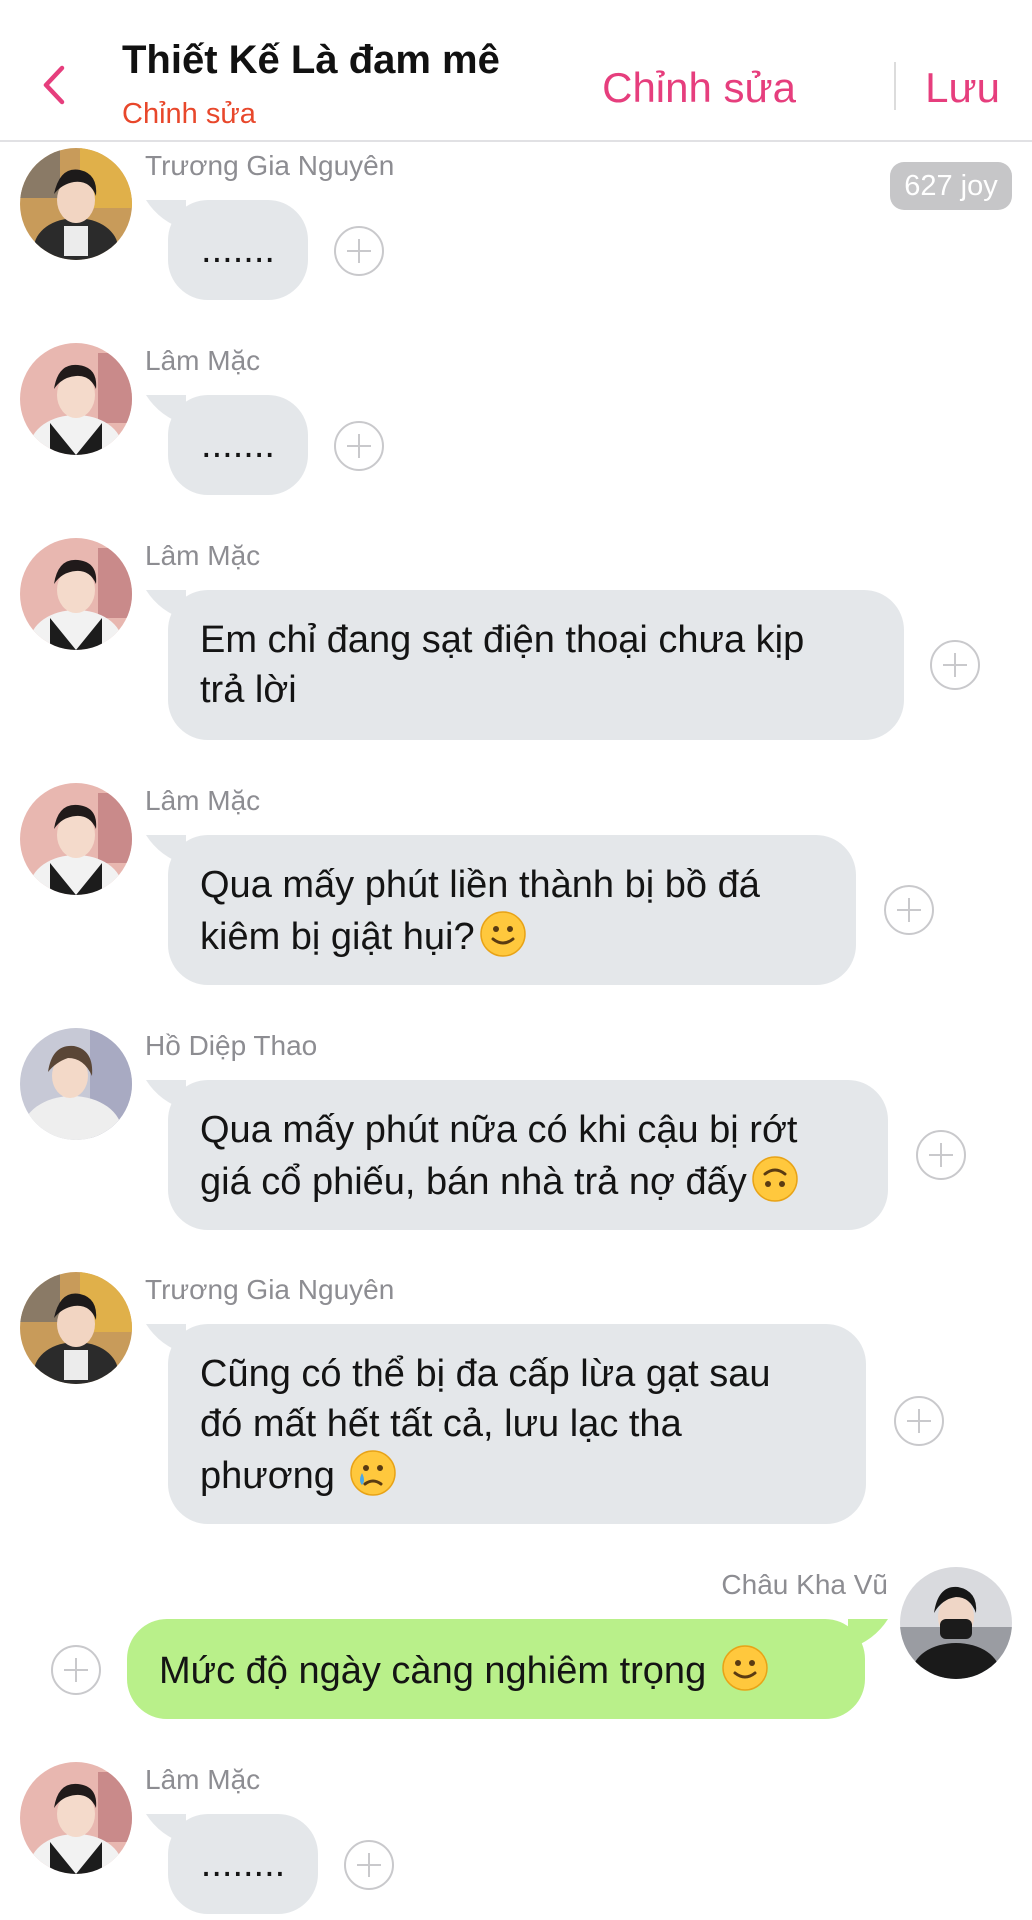 The width and height of the screenshot is (1032, 1920). I want to click on message-bubble: Mức độ ngày càng nghiêm trọng, so click(496, 1669).